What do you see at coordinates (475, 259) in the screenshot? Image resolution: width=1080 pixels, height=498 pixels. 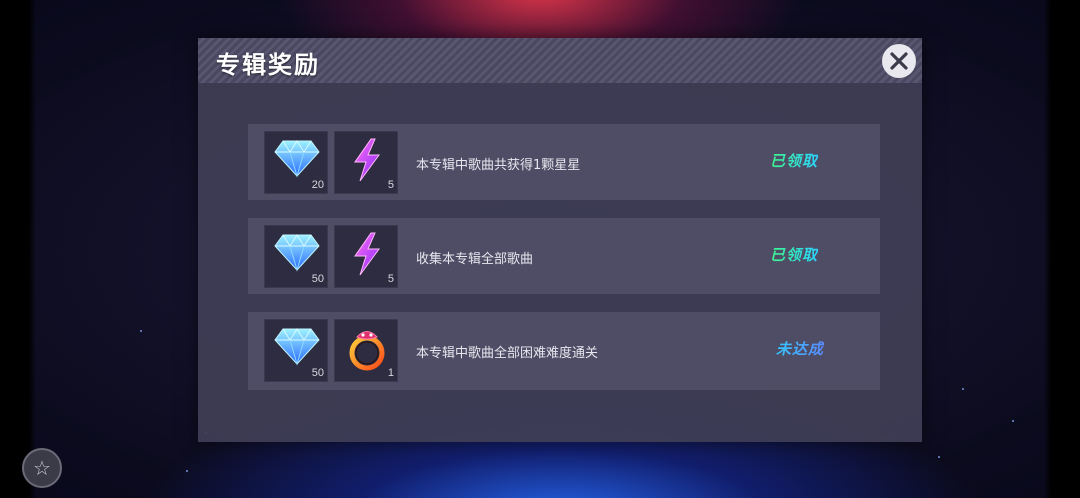 I see `reward-condition: 收集本专辑全部歌曲` at bounding box center [475, 259].